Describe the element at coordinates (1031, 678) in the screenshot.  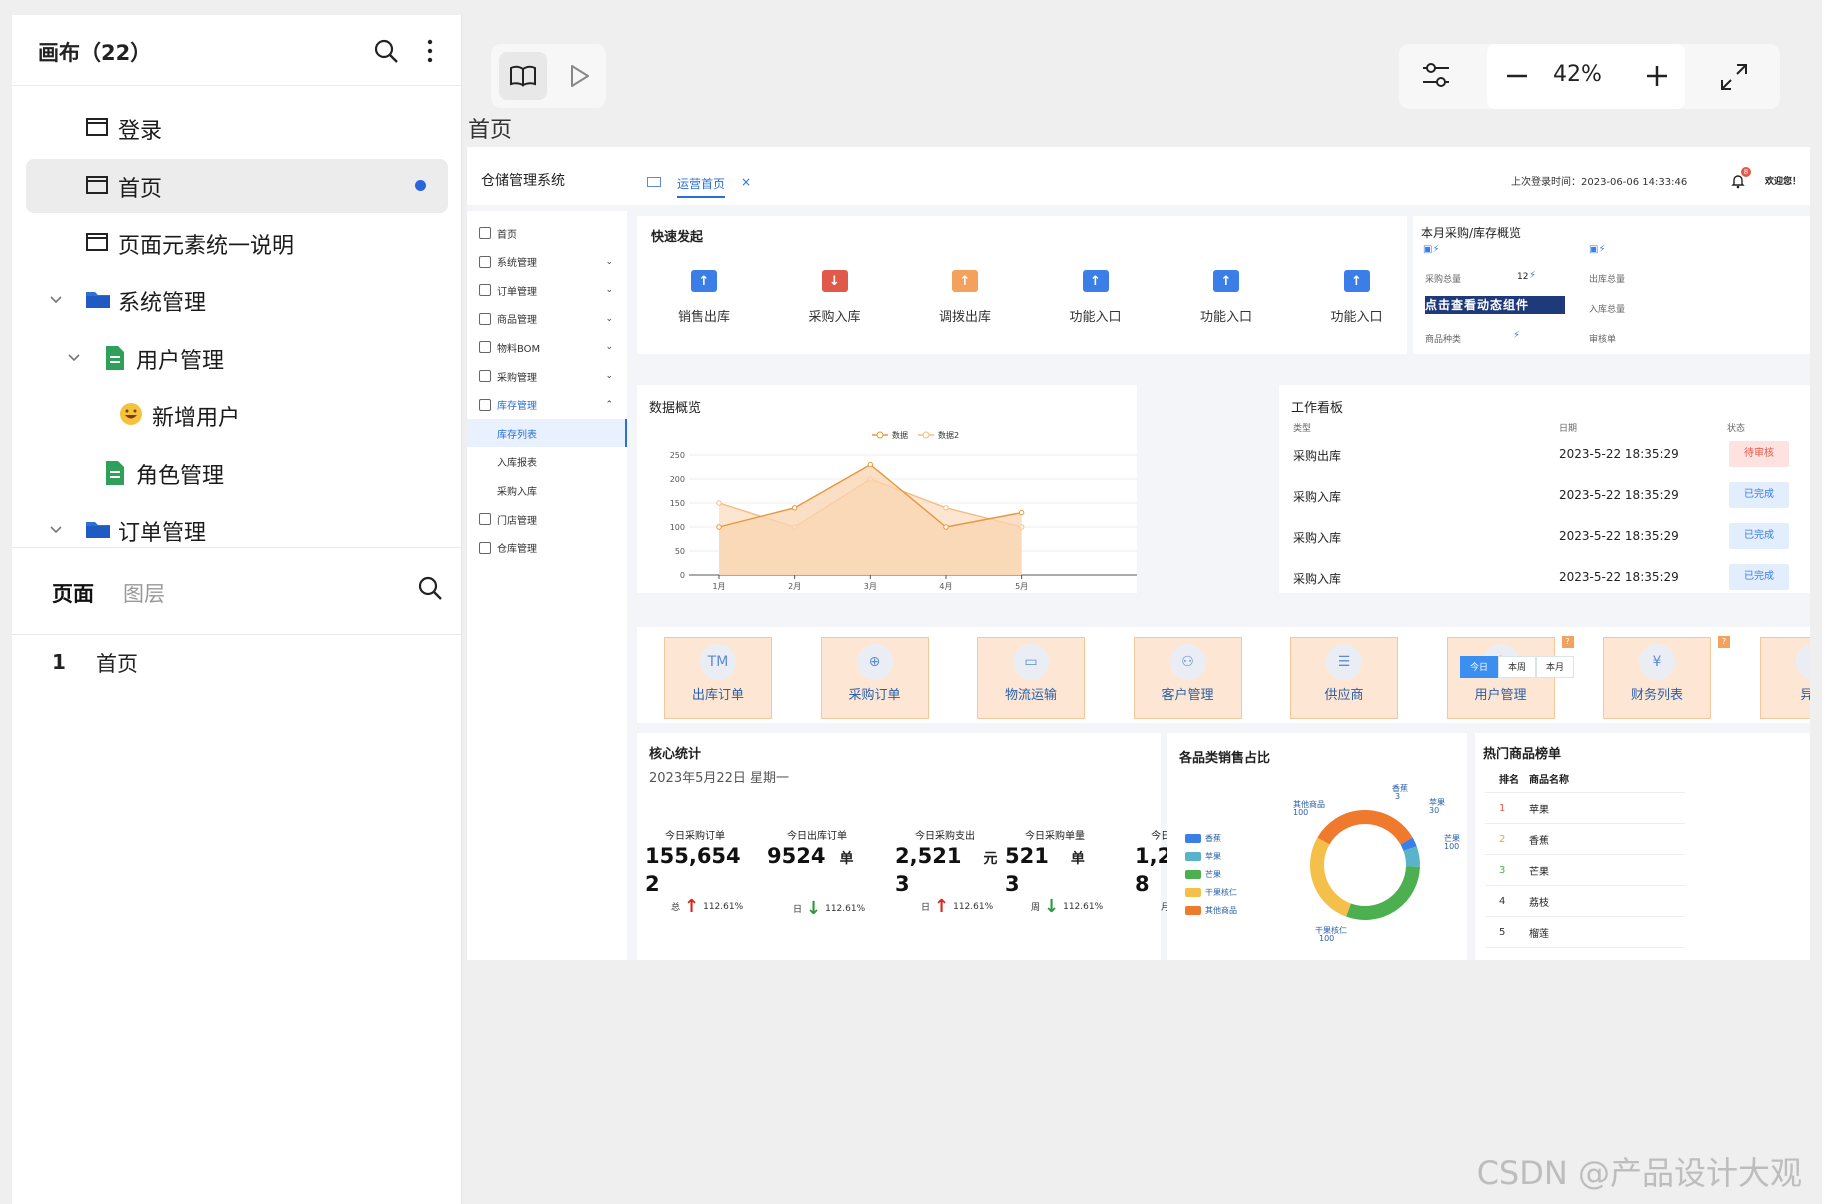
I see `feature-2: ▭ 物流运输` at that location.